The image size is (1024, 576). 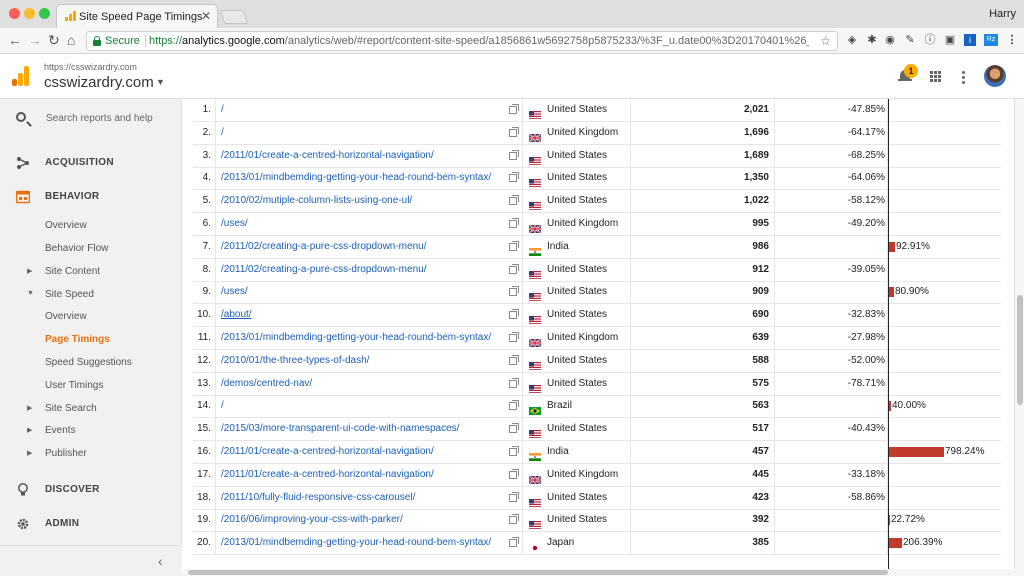 I want to click on sidebar-item-events: ▶ Events, so click(x=91, y=432).